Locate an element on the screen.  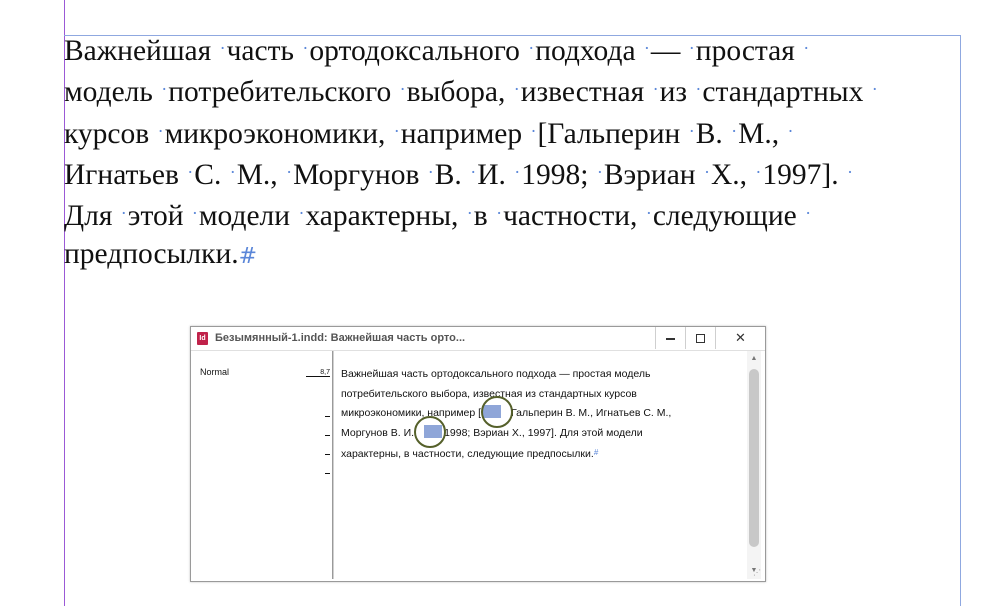
end-of-story-marker: # is located at coordinates (248, 257).